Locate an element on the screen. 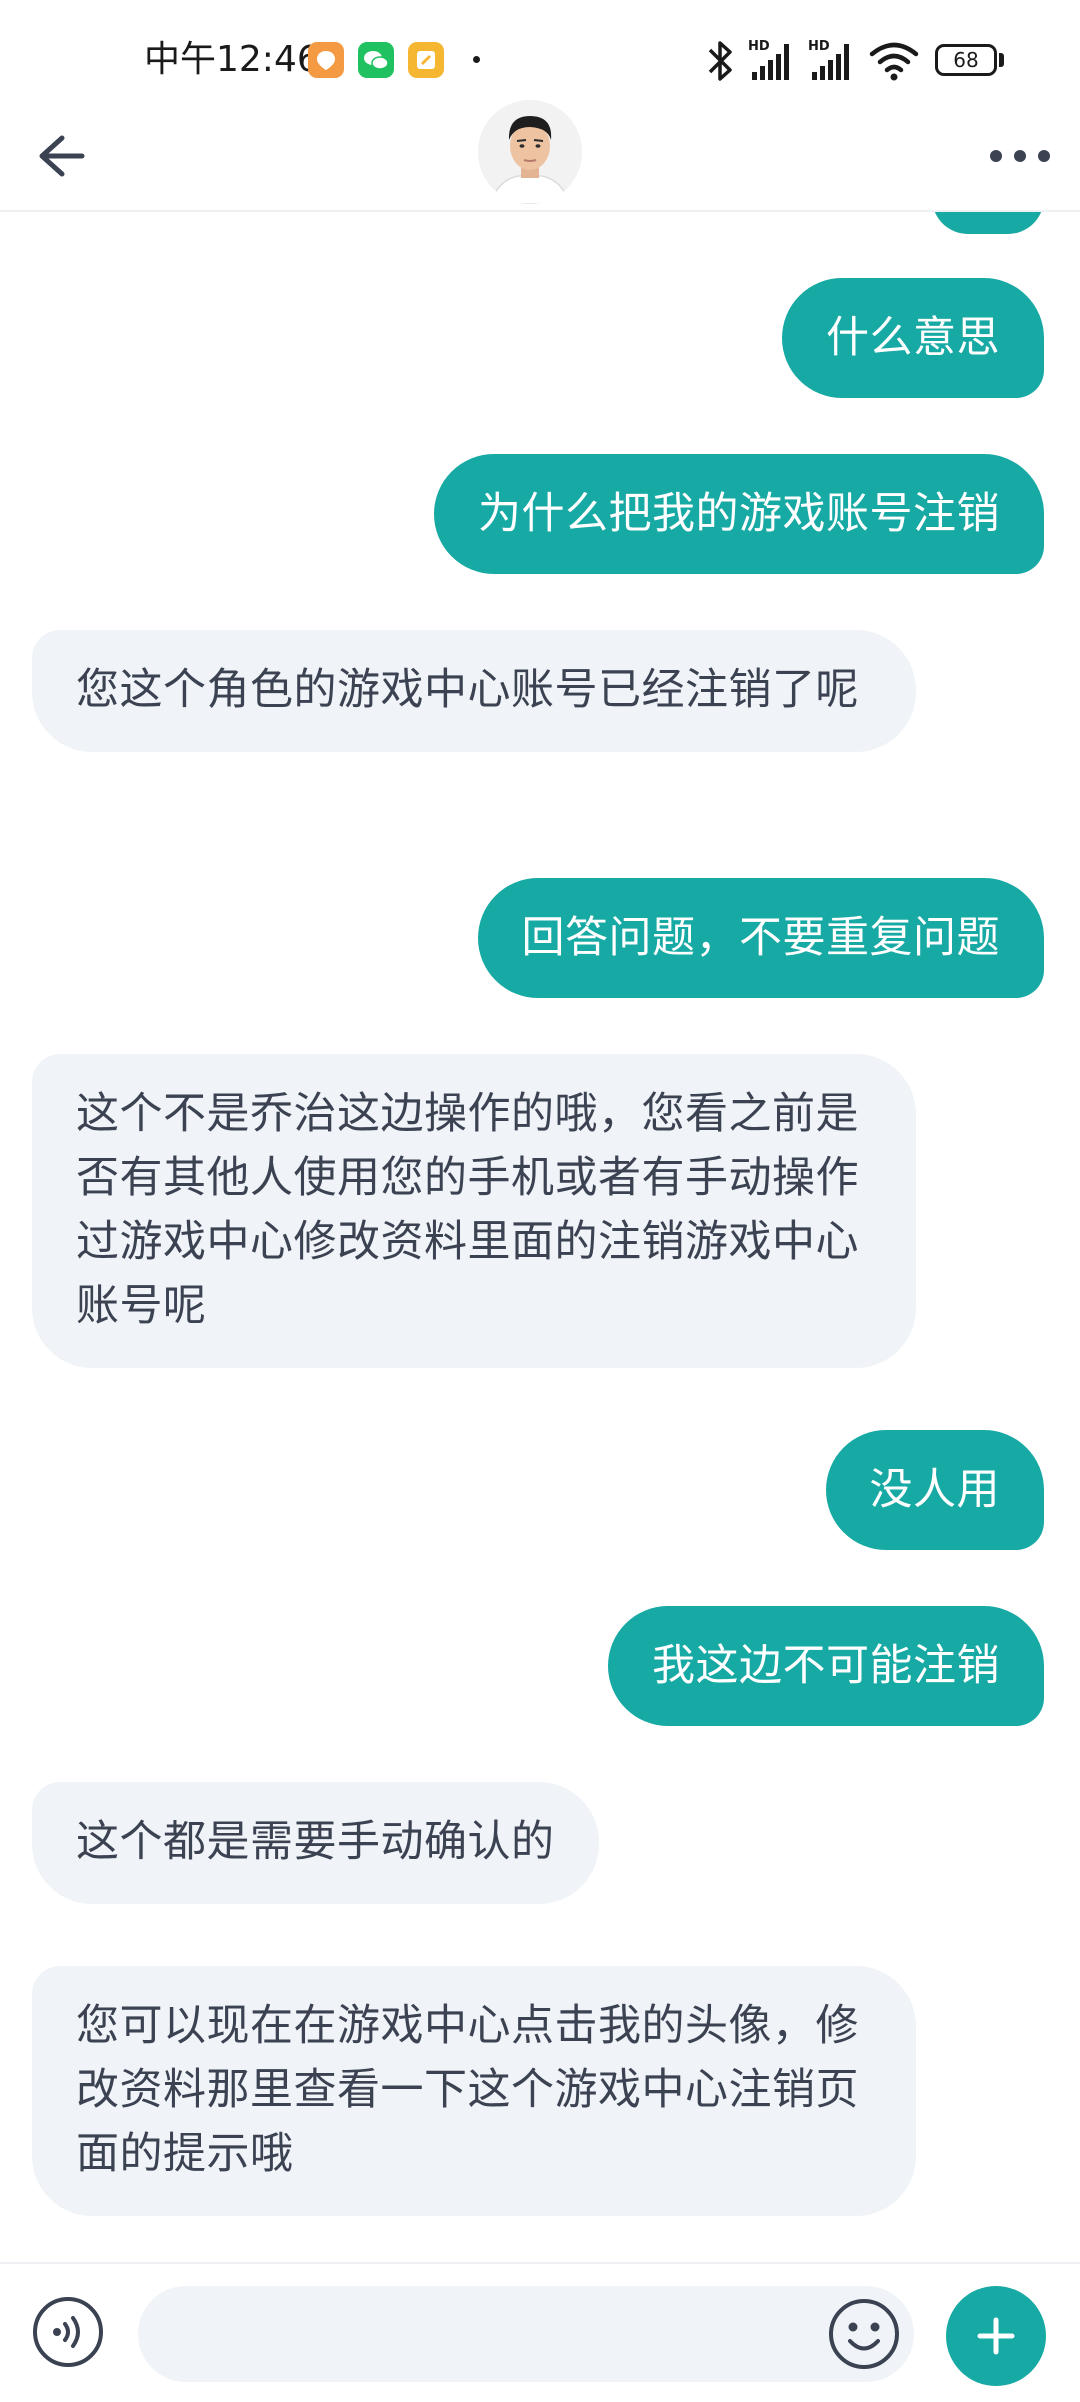  system-status-icons: HD HD is located at coordinates (813, 60).